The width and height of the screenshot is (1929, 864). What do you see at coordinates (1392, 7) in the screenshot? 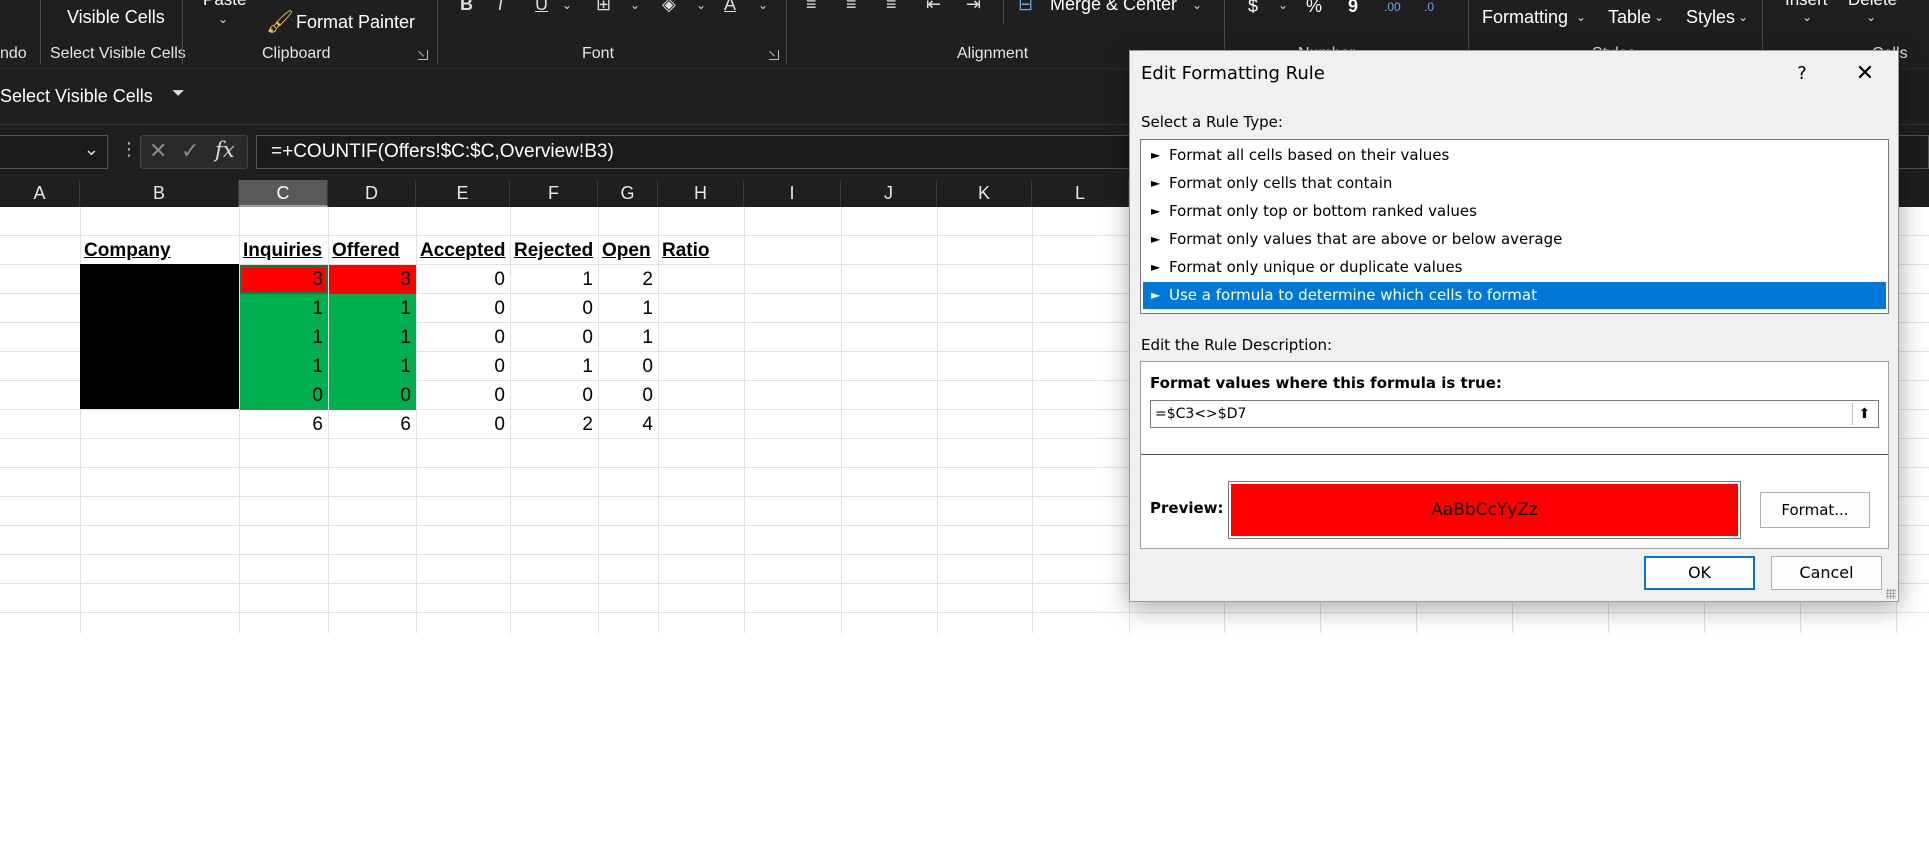
I see `increase-decimal-icon: .00` at bounding box center [1392, 7].